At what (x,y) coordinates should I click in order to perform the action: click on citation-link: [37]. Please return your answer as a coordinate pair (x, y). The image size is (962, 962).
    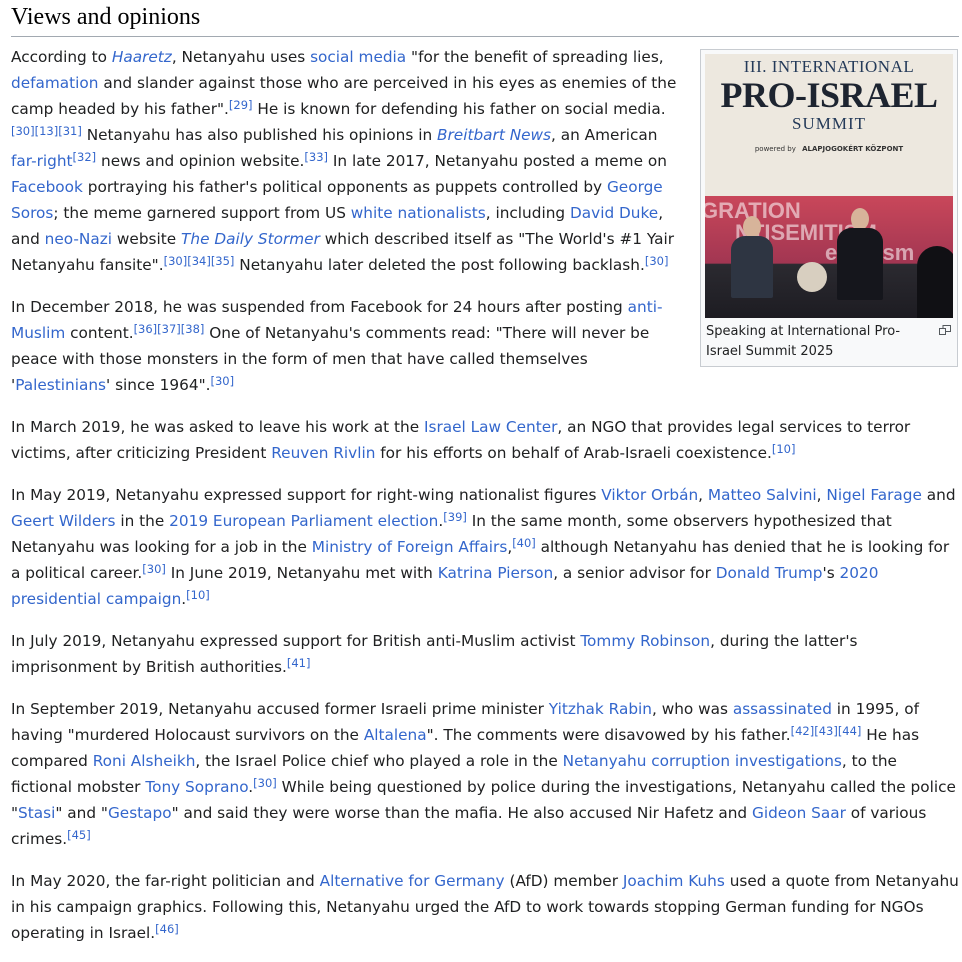
    Looking at the image, I should click on (169, 329).